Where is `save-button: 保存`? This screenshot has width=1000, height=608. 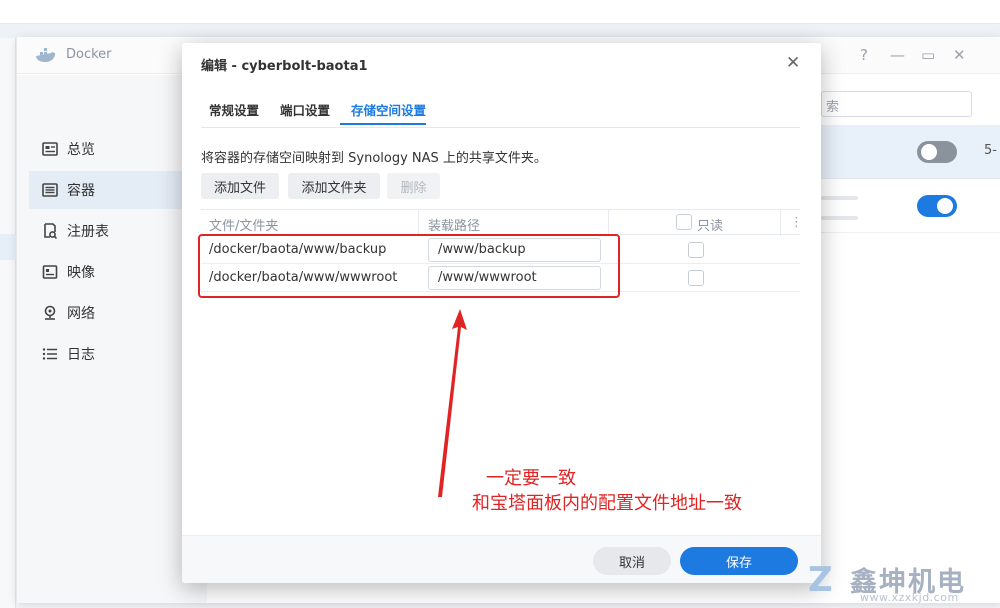 save-button: 保存 is located at coordinates (739, 561).